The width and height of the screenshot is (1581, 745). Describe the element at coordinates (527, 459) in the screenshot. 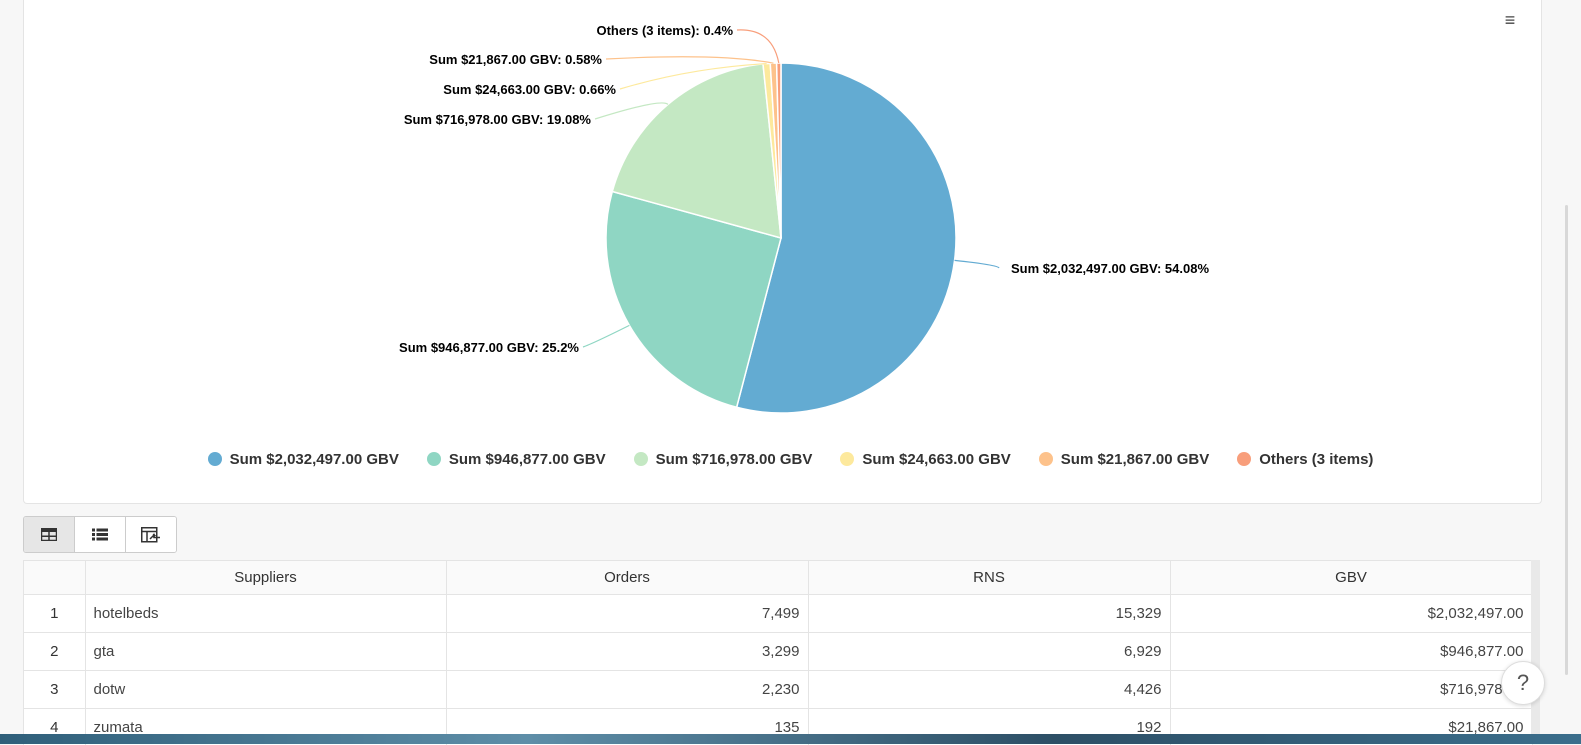

I see `legend-label: Sum $946,877.00 GBV` at that location.